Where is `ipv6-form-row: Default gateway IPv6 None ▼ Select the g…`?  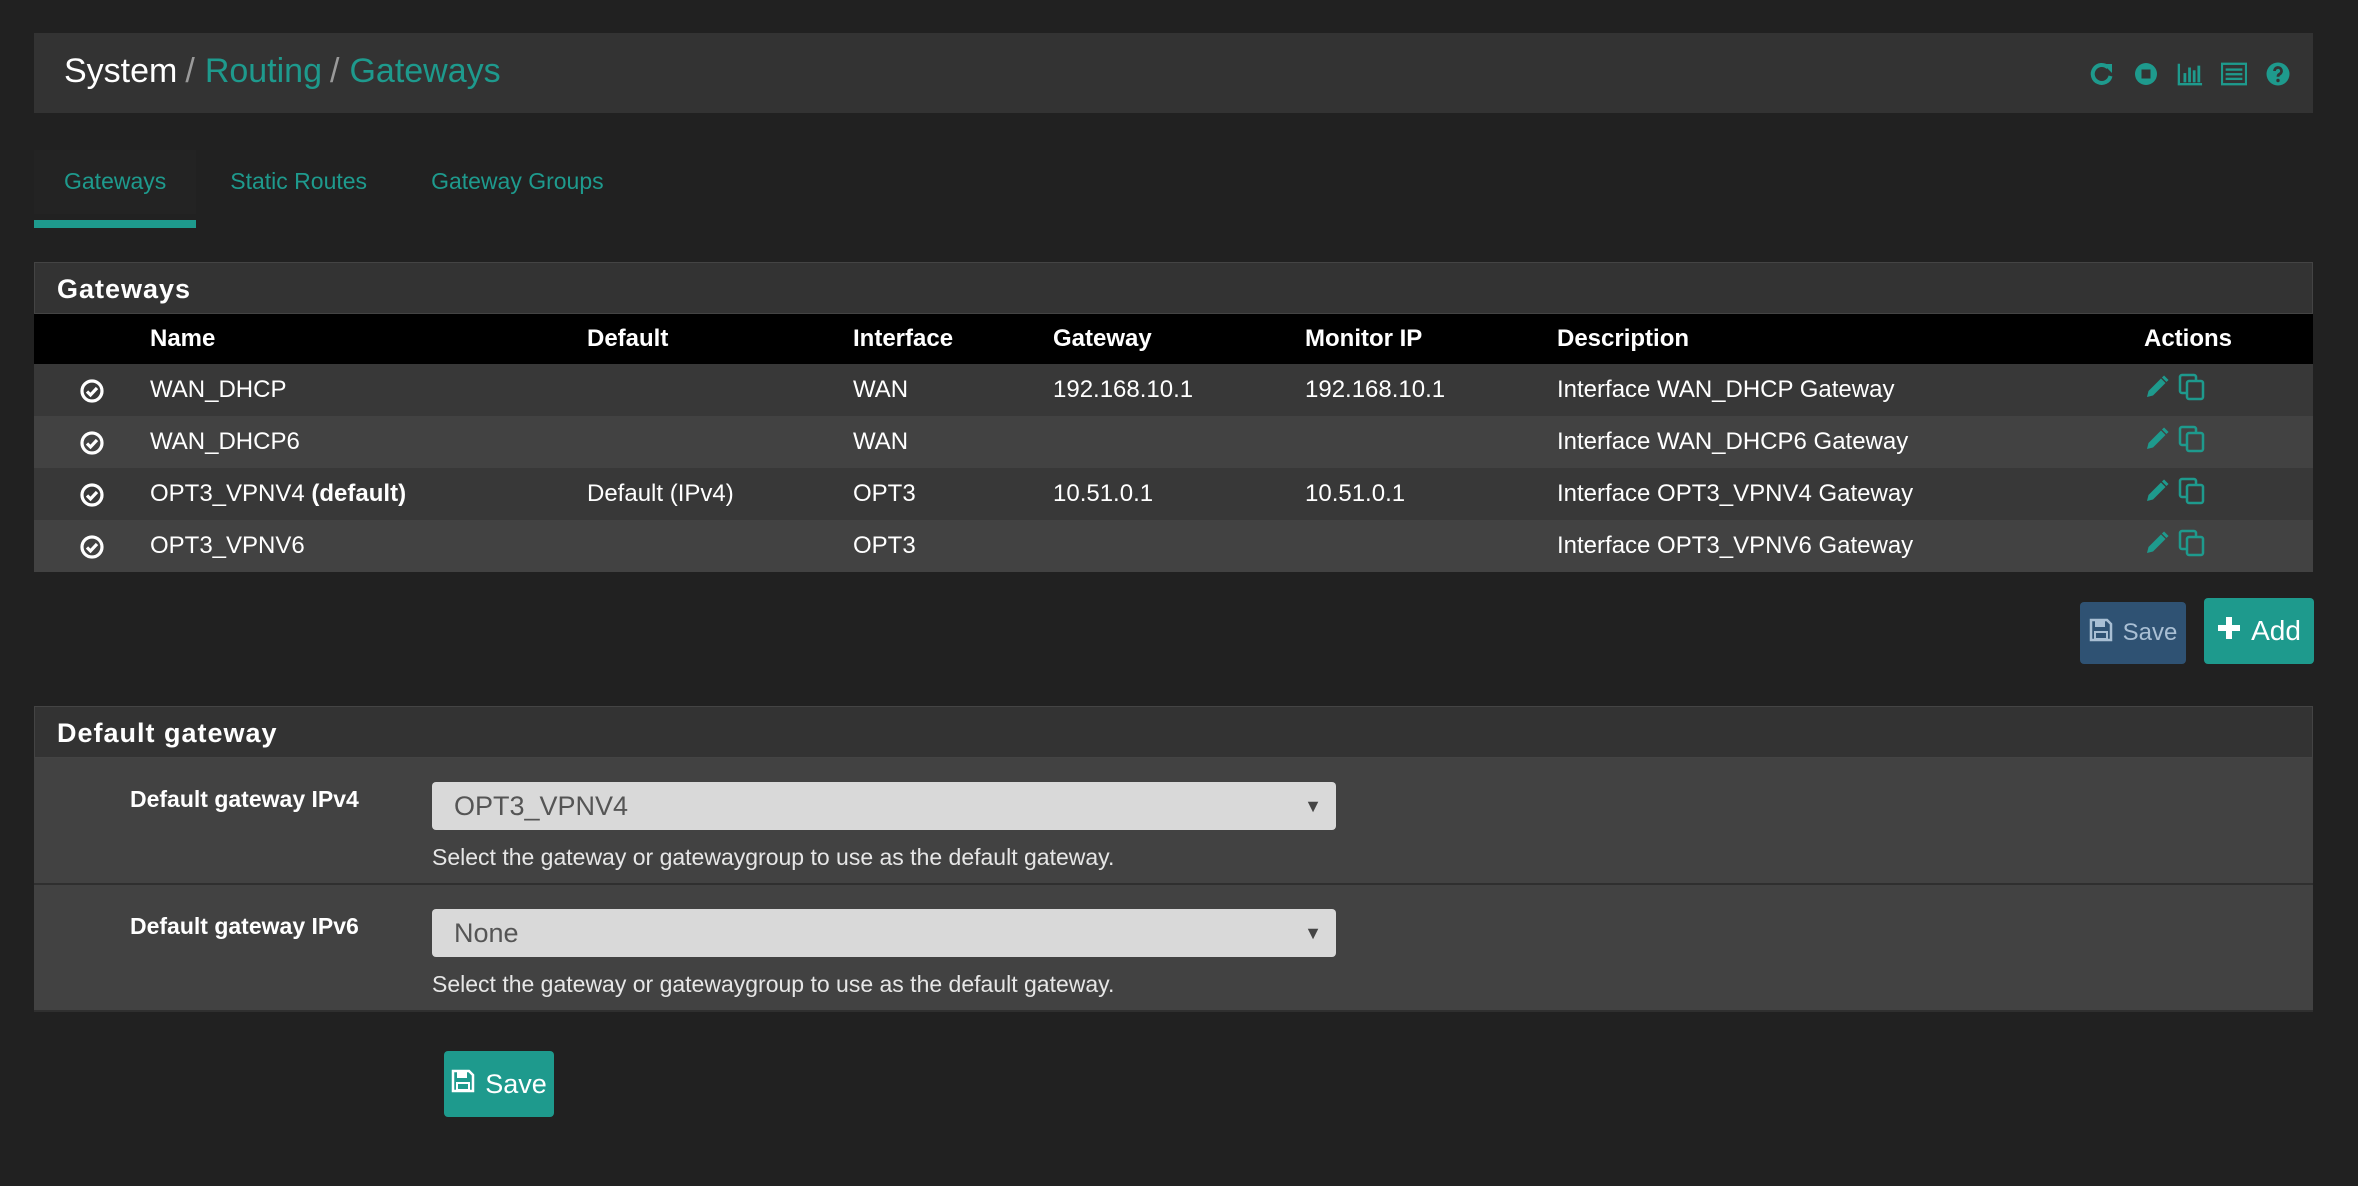
ipv6-form-row: Default gateway IPv6 None ▼ Select the g… is located at coordinates (1173, 948).